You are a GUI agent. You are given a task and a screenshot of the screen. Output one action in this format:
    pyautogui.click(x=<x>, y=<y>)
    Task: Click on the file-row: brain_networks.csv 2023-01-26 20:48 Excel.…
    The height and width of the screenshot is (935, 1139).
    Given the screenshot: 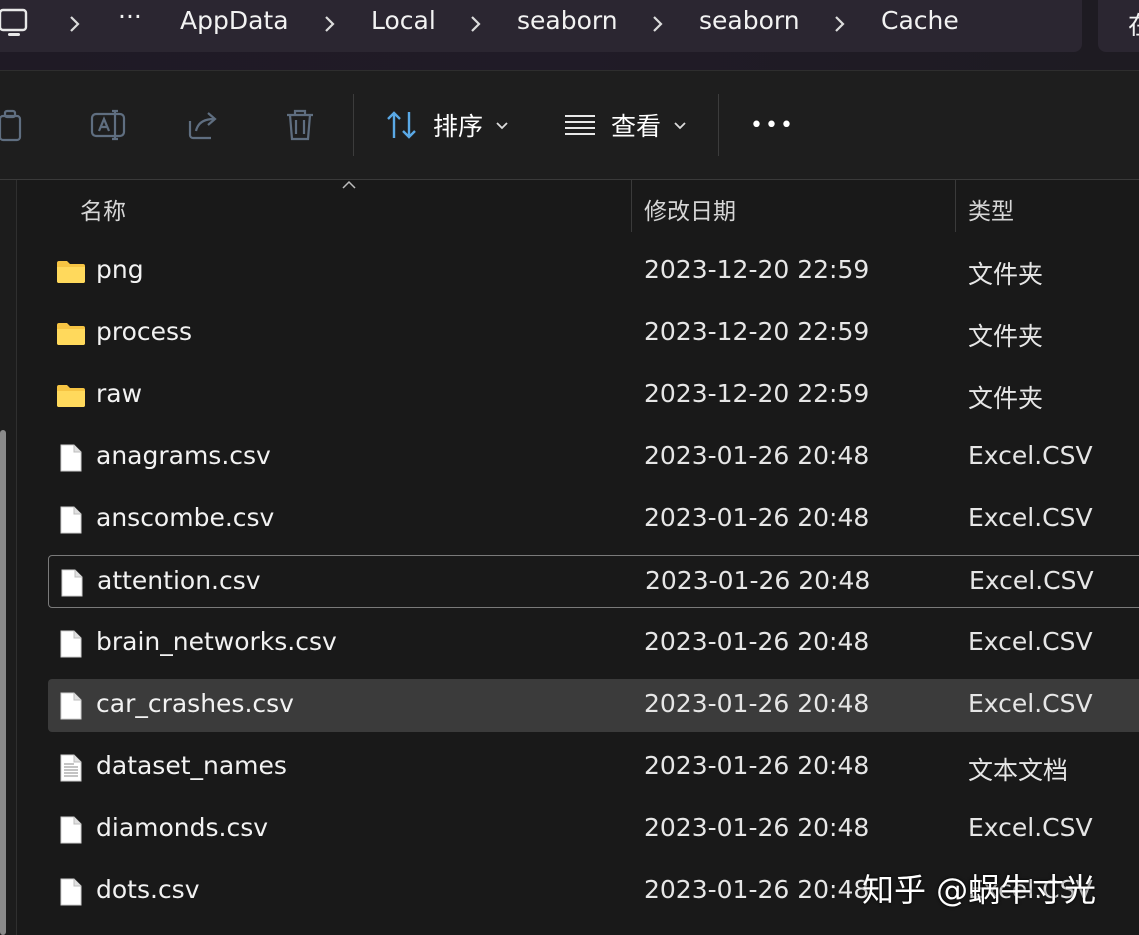 What is the action you would take?
    pyautogui.click(x=593, y=643)
    